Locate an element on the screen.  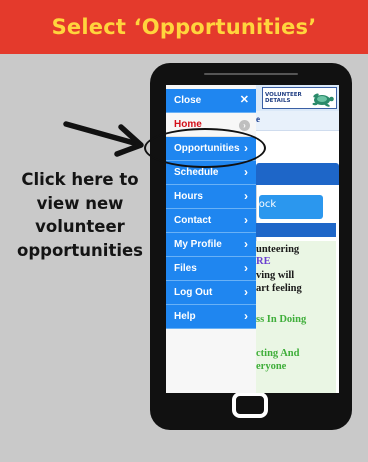
menu-item-label: Help is located at coordinates (185, 316).